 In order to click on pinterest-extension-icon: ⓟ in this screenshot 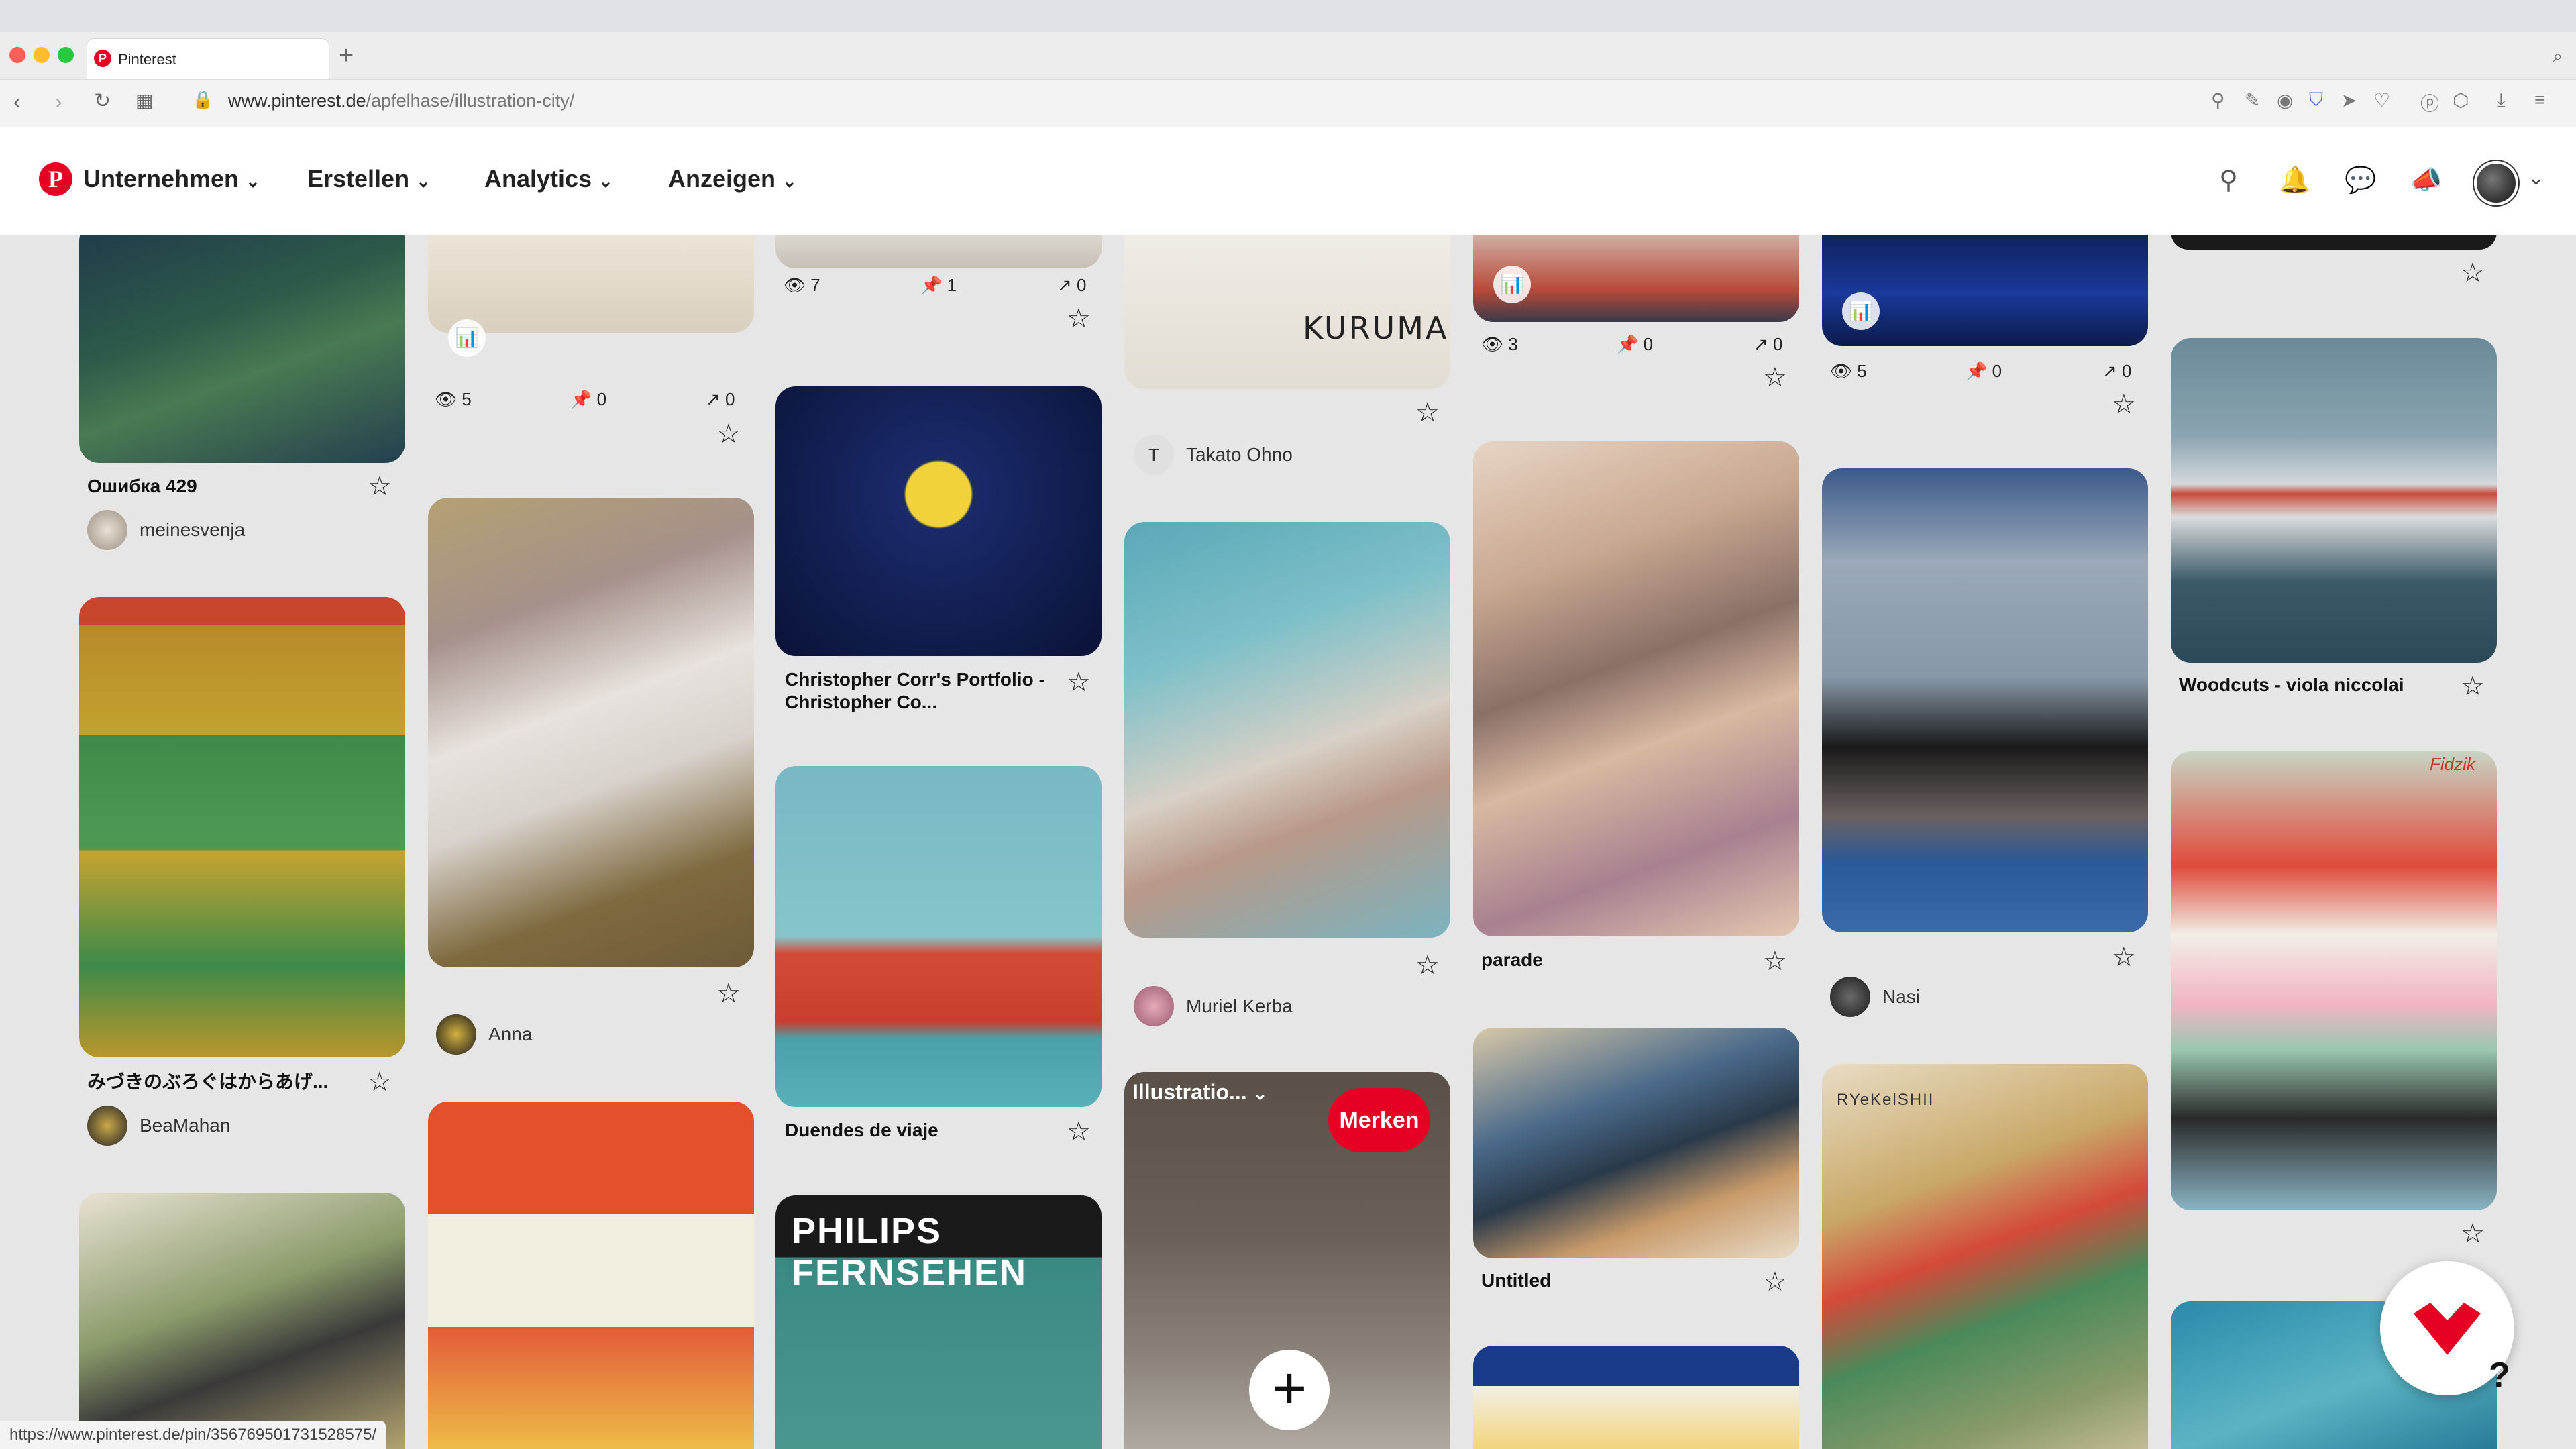, I will do `click(2429, 102)`.